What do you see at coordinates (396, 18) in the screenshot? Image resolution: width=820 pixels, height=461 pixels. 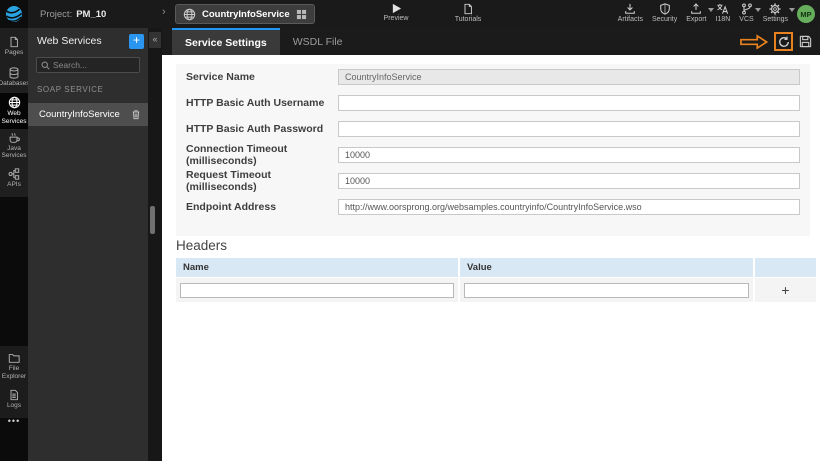 I see `preview-label: Preview` at bounding box center [396, 18].